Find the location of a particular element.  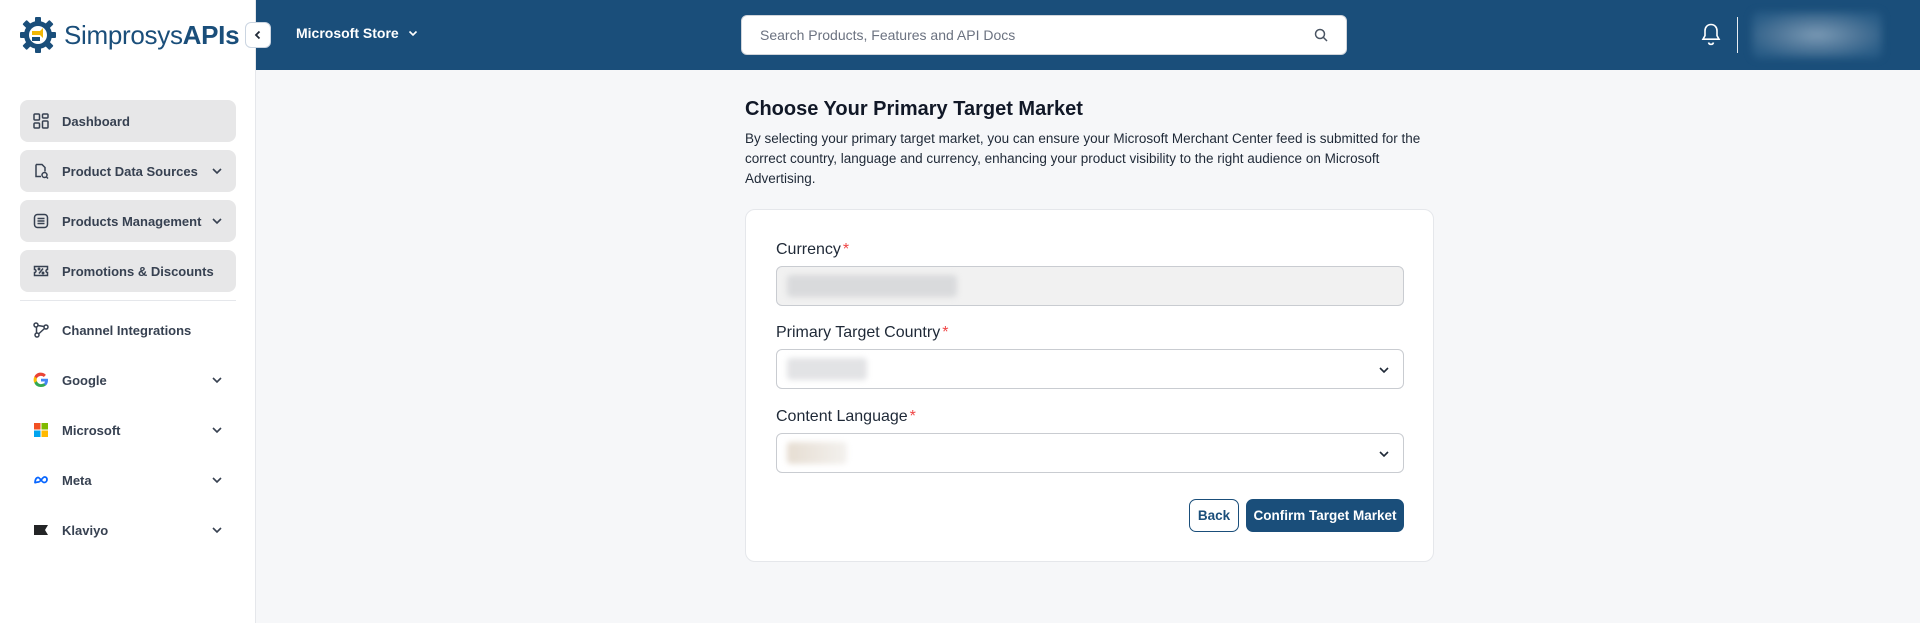

sidebar-divider is located at coordinates (128, 300).